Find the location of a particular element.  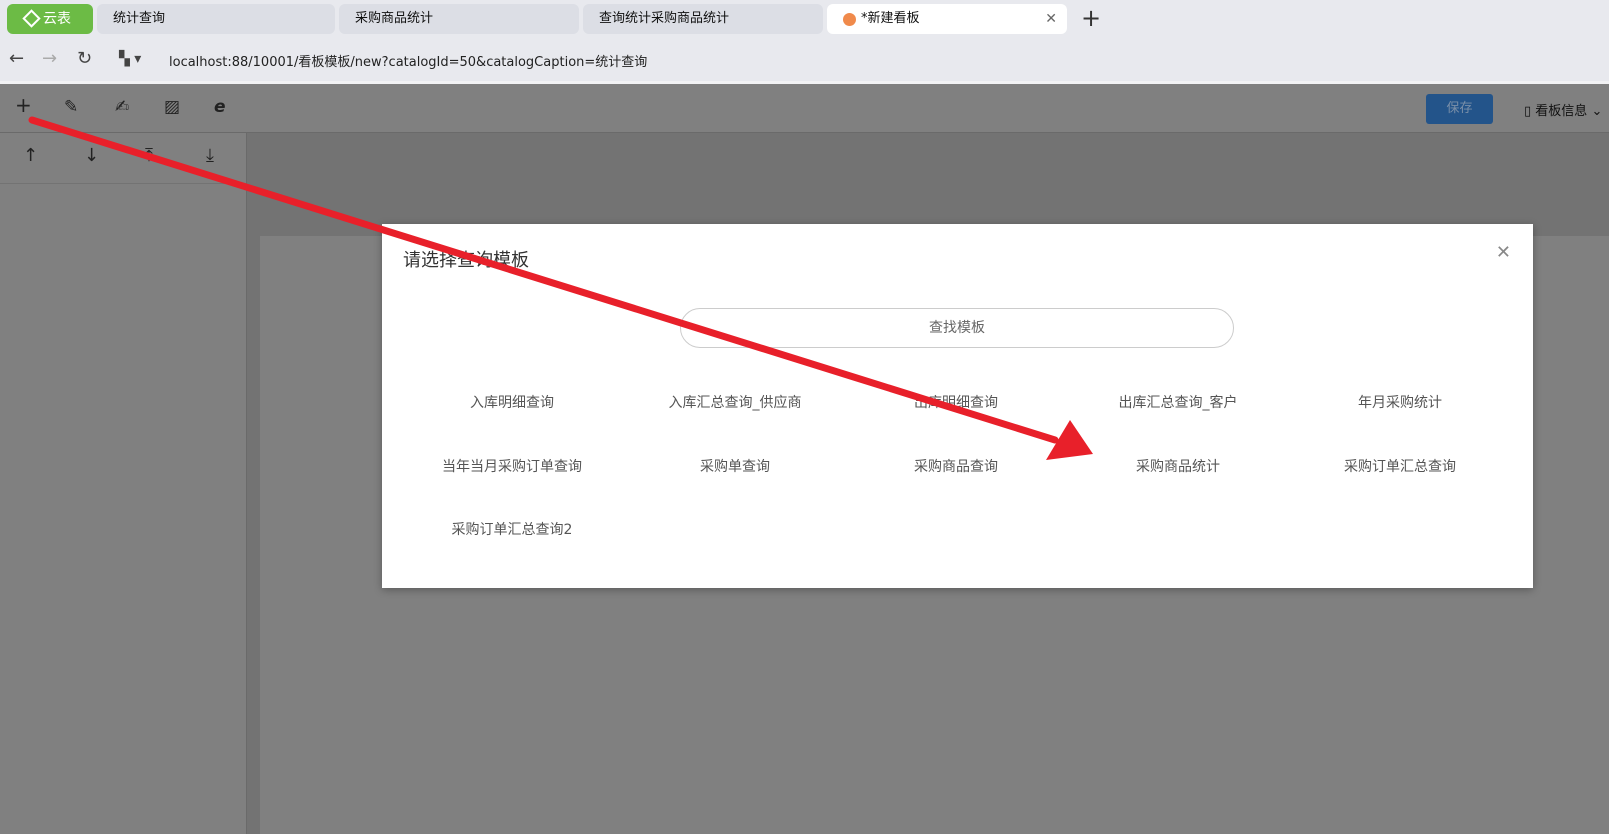

apps-menu-icon: ▚ ▾ is located at coordinates (130, 59).